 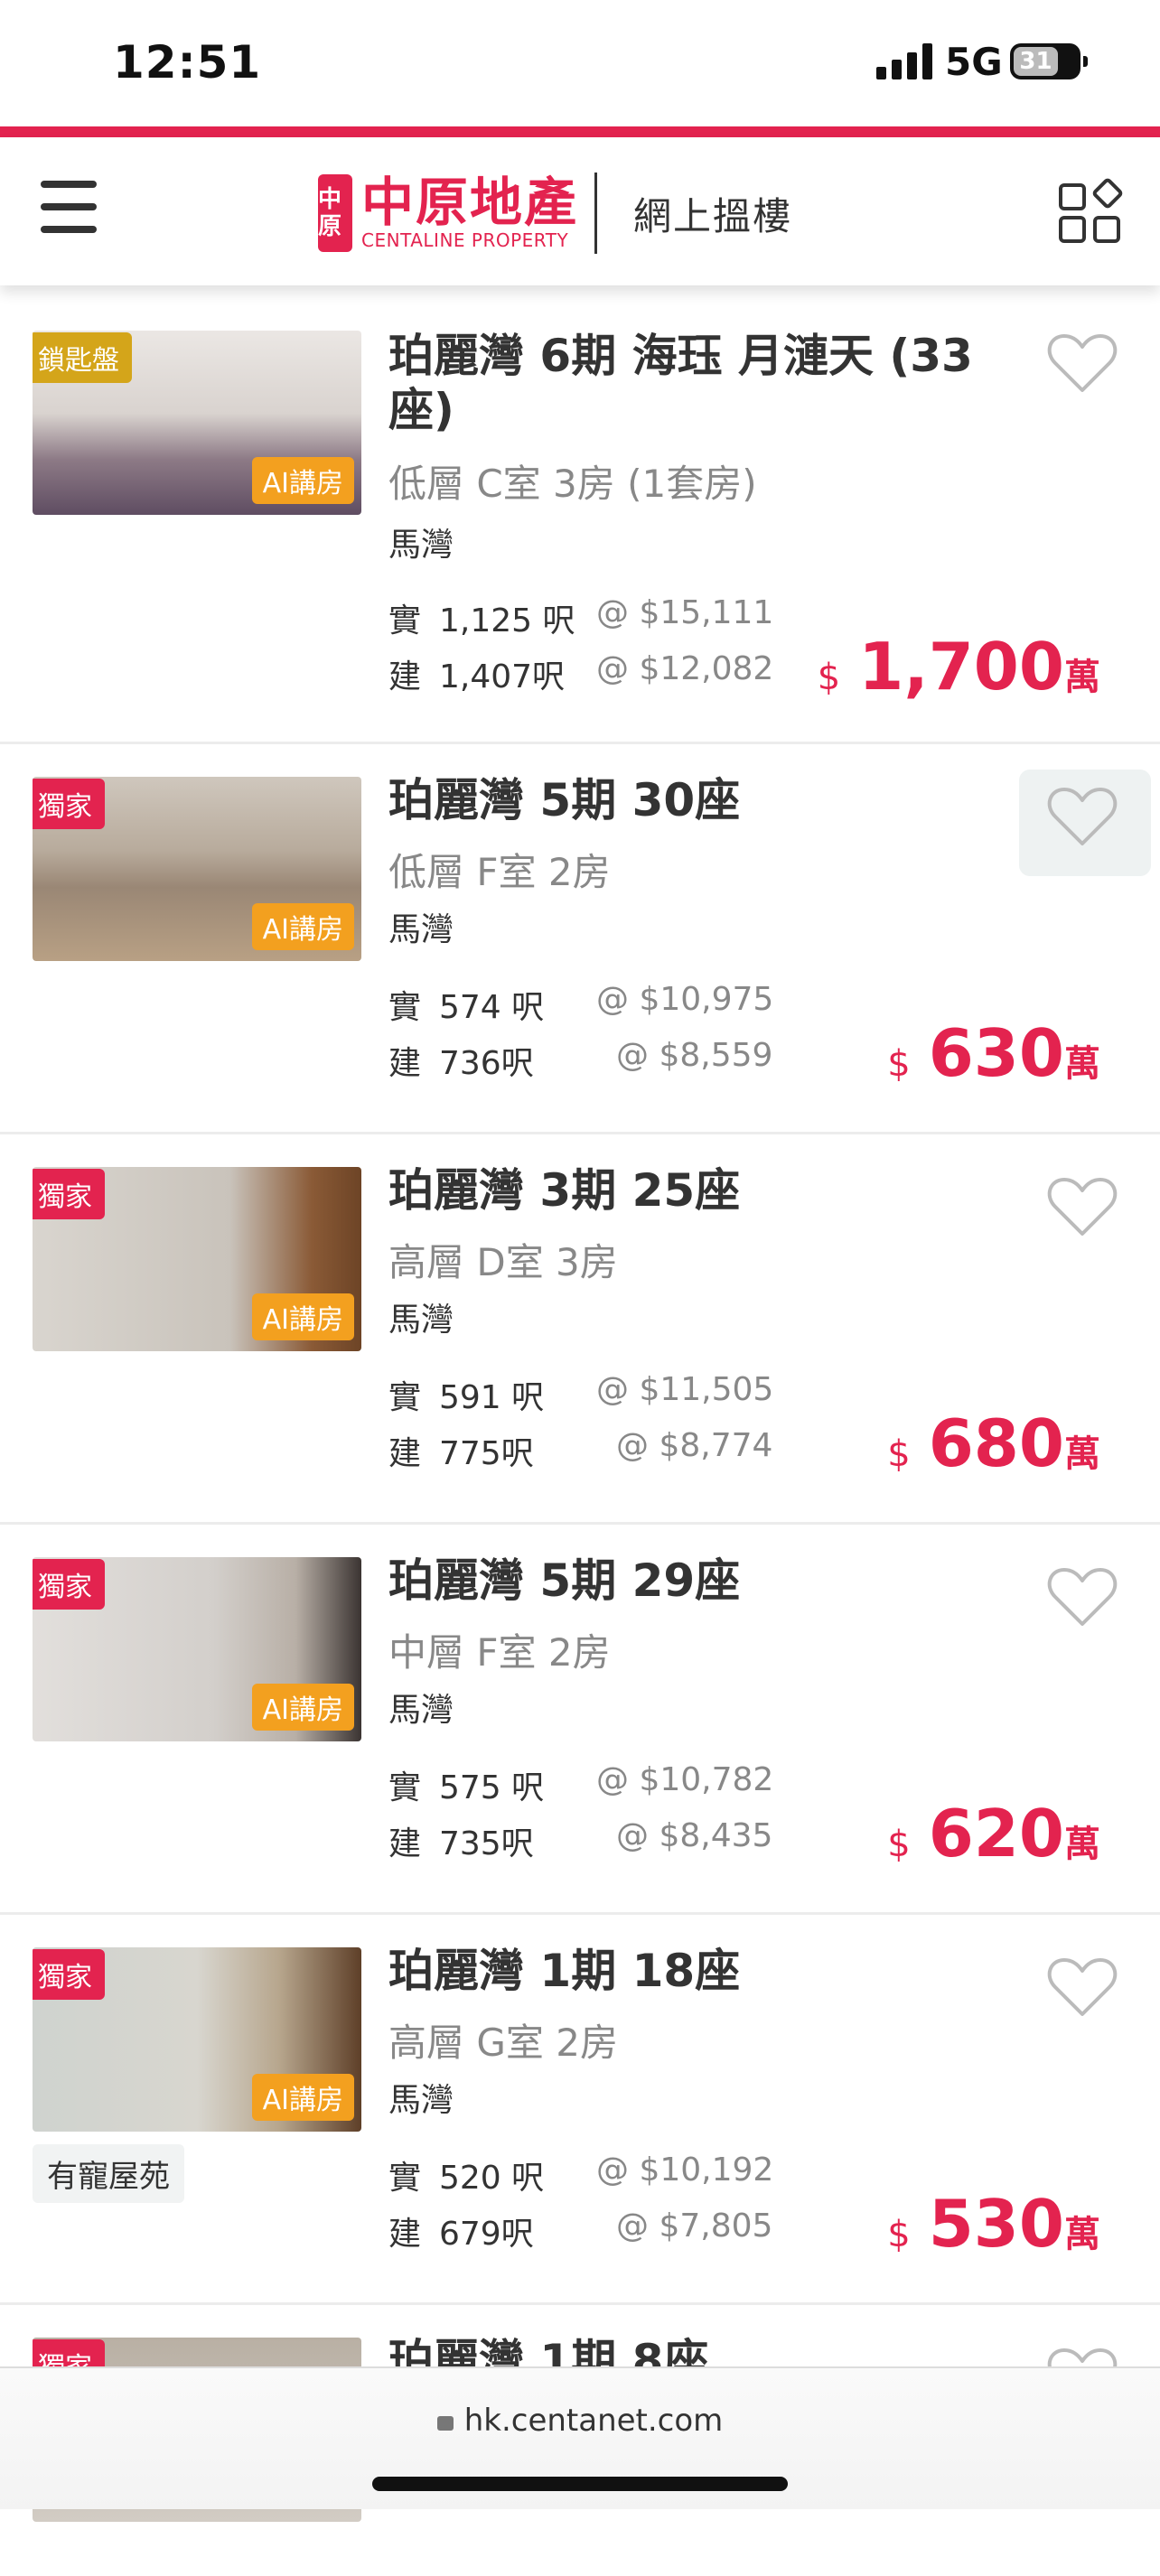 I want to click on listing-price: $530萬, so click(x=993, y=2224).